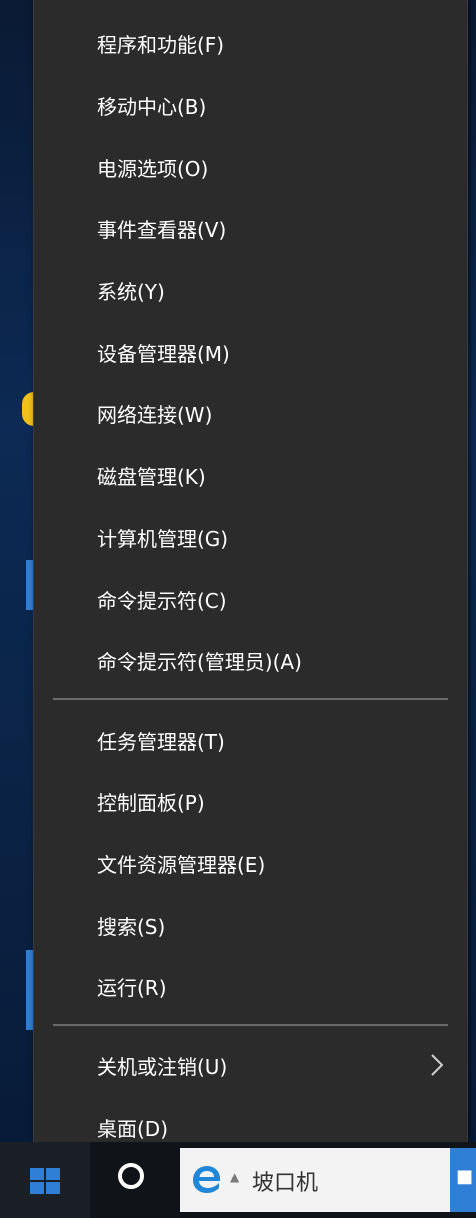  What do you see at coordinates (181, 864) in the screenshot?
I see `menu-item-label: 文件资源管理器(E)` at bounding box center [181, 864].